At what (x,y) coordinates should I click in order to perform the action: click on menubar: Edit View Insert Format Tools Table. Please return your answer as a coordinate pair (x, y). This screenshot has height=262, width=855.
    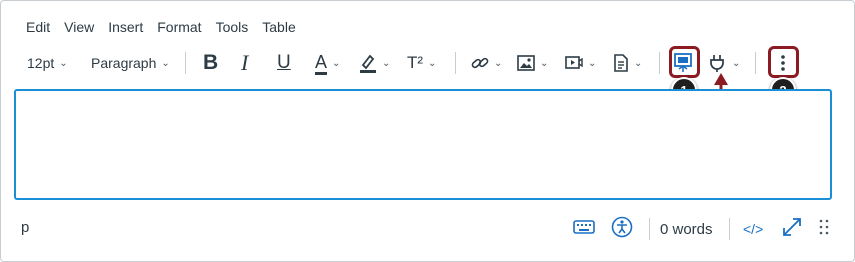
    Looking at the image, I should click on (159, 27).